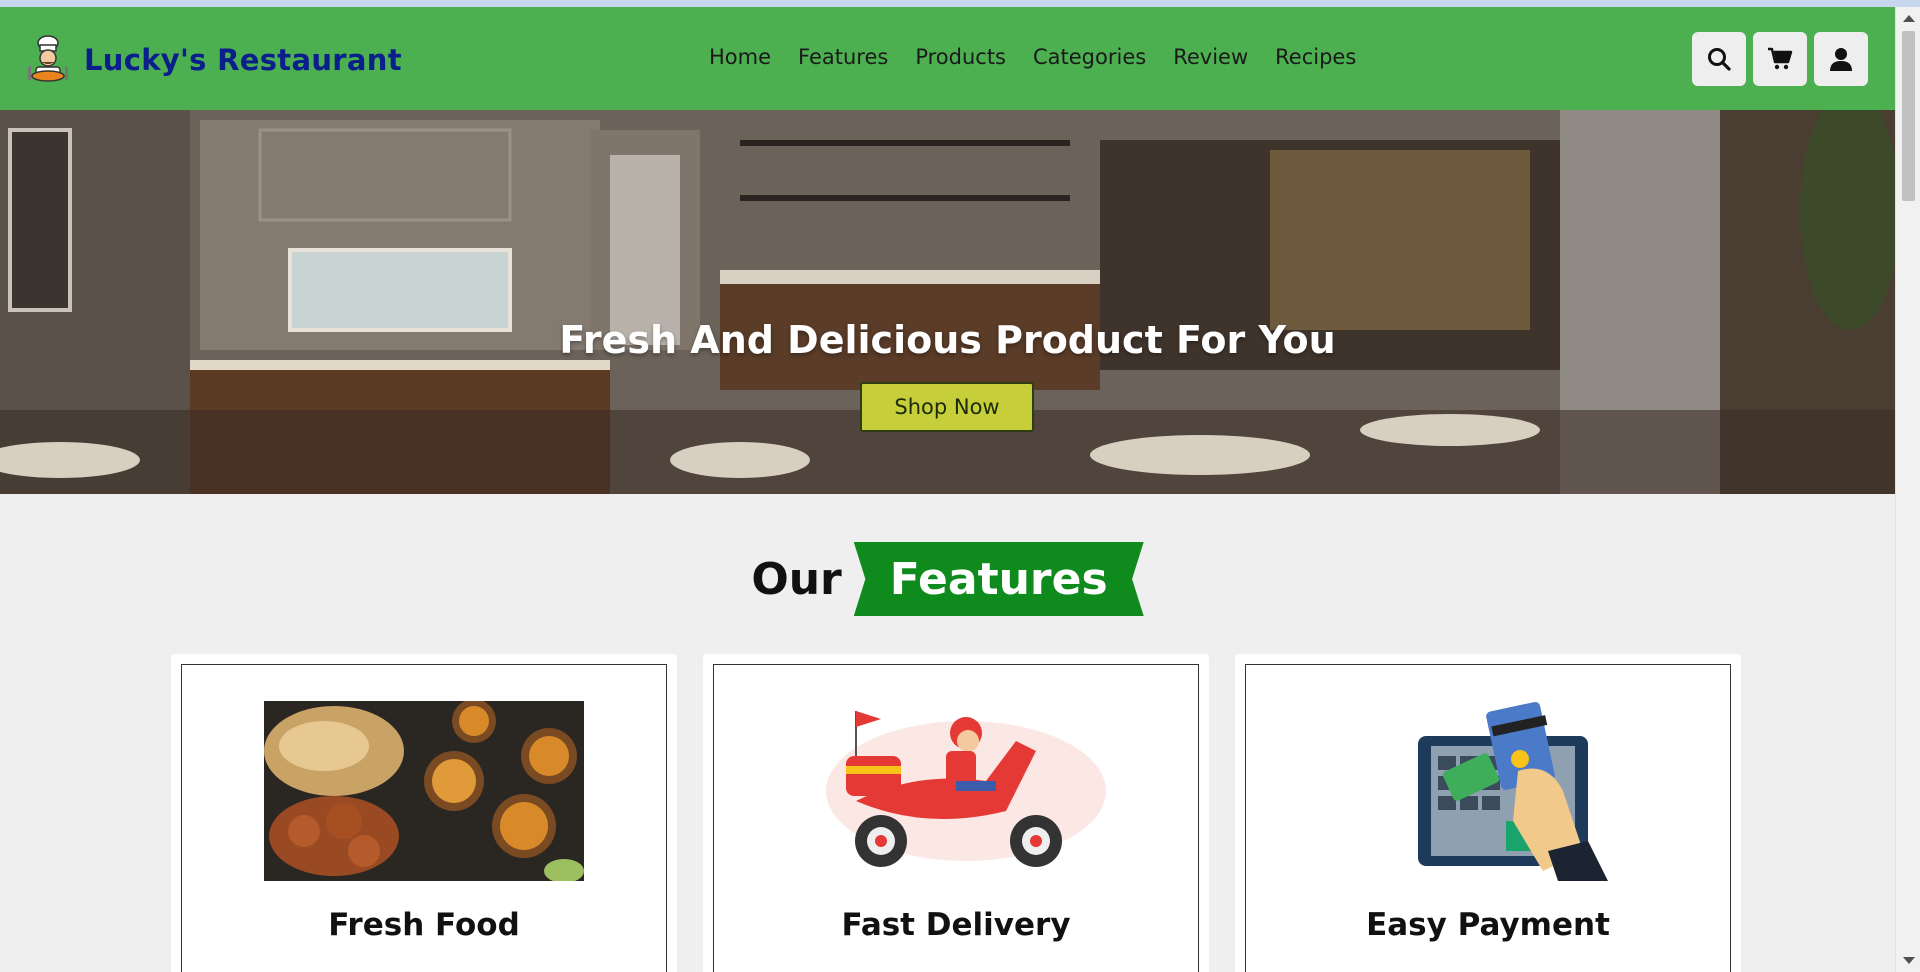 This screenshot has width=1920, height=972. What do you see at coordinates (1513, 791) in the screenshot?
I see `payment-terminal-image` at bounding box center [1513, 791].